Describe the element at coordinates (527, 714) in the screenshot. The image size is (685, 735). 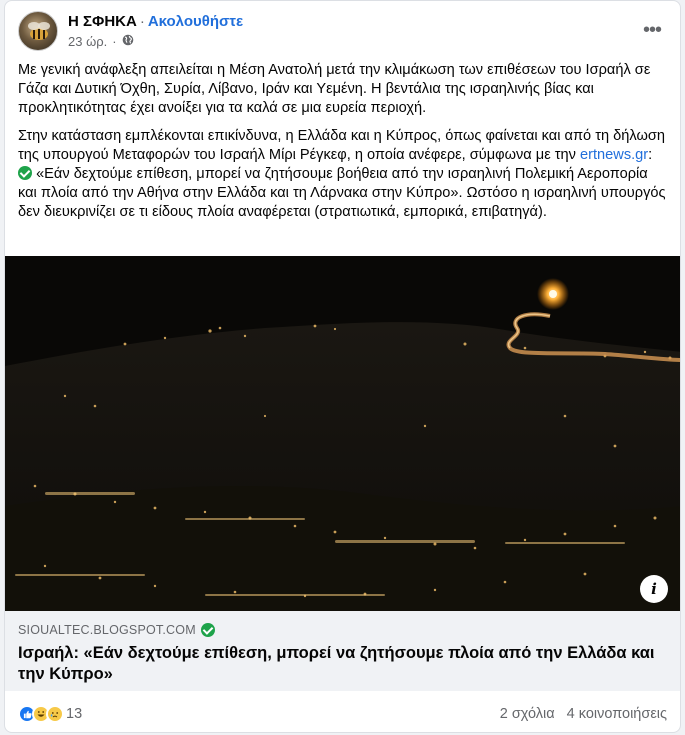
I see `comments-count: 2 σχόλια` at that location.